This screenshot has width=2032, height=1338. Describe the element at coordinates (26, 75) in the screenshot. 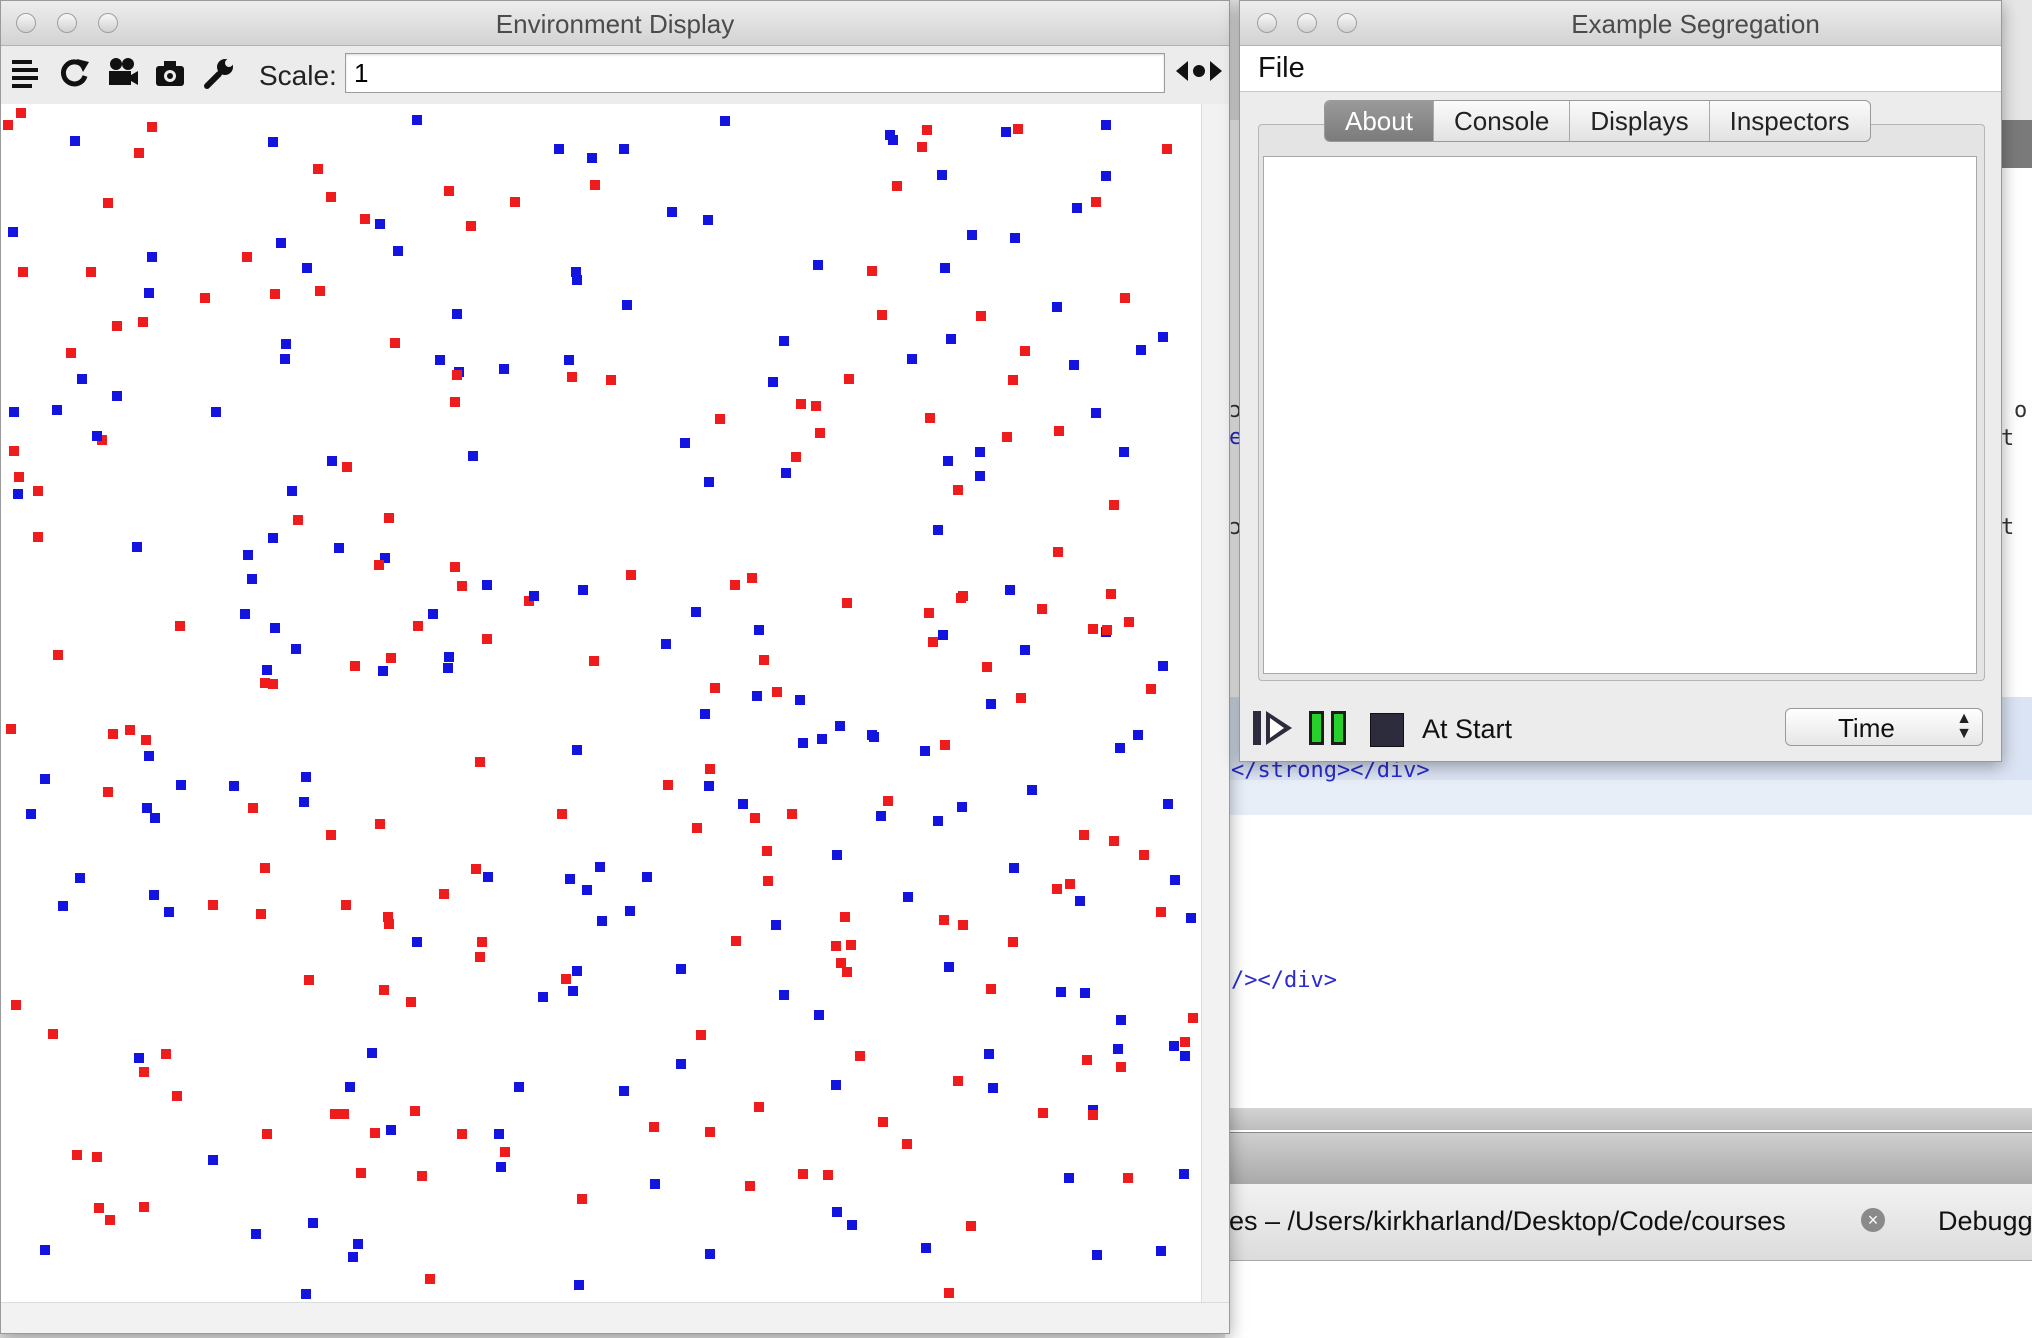

I see `layers-icon` at that location.